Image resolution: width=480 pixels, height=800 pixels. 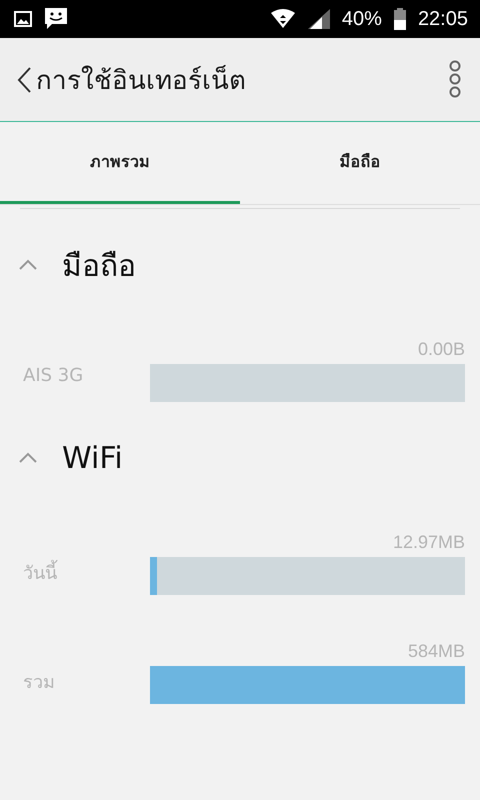 What do you see at coordinates (92, 458) in the screenshot?
I see `section-title: WiFi` at bounding box center [92, 458].